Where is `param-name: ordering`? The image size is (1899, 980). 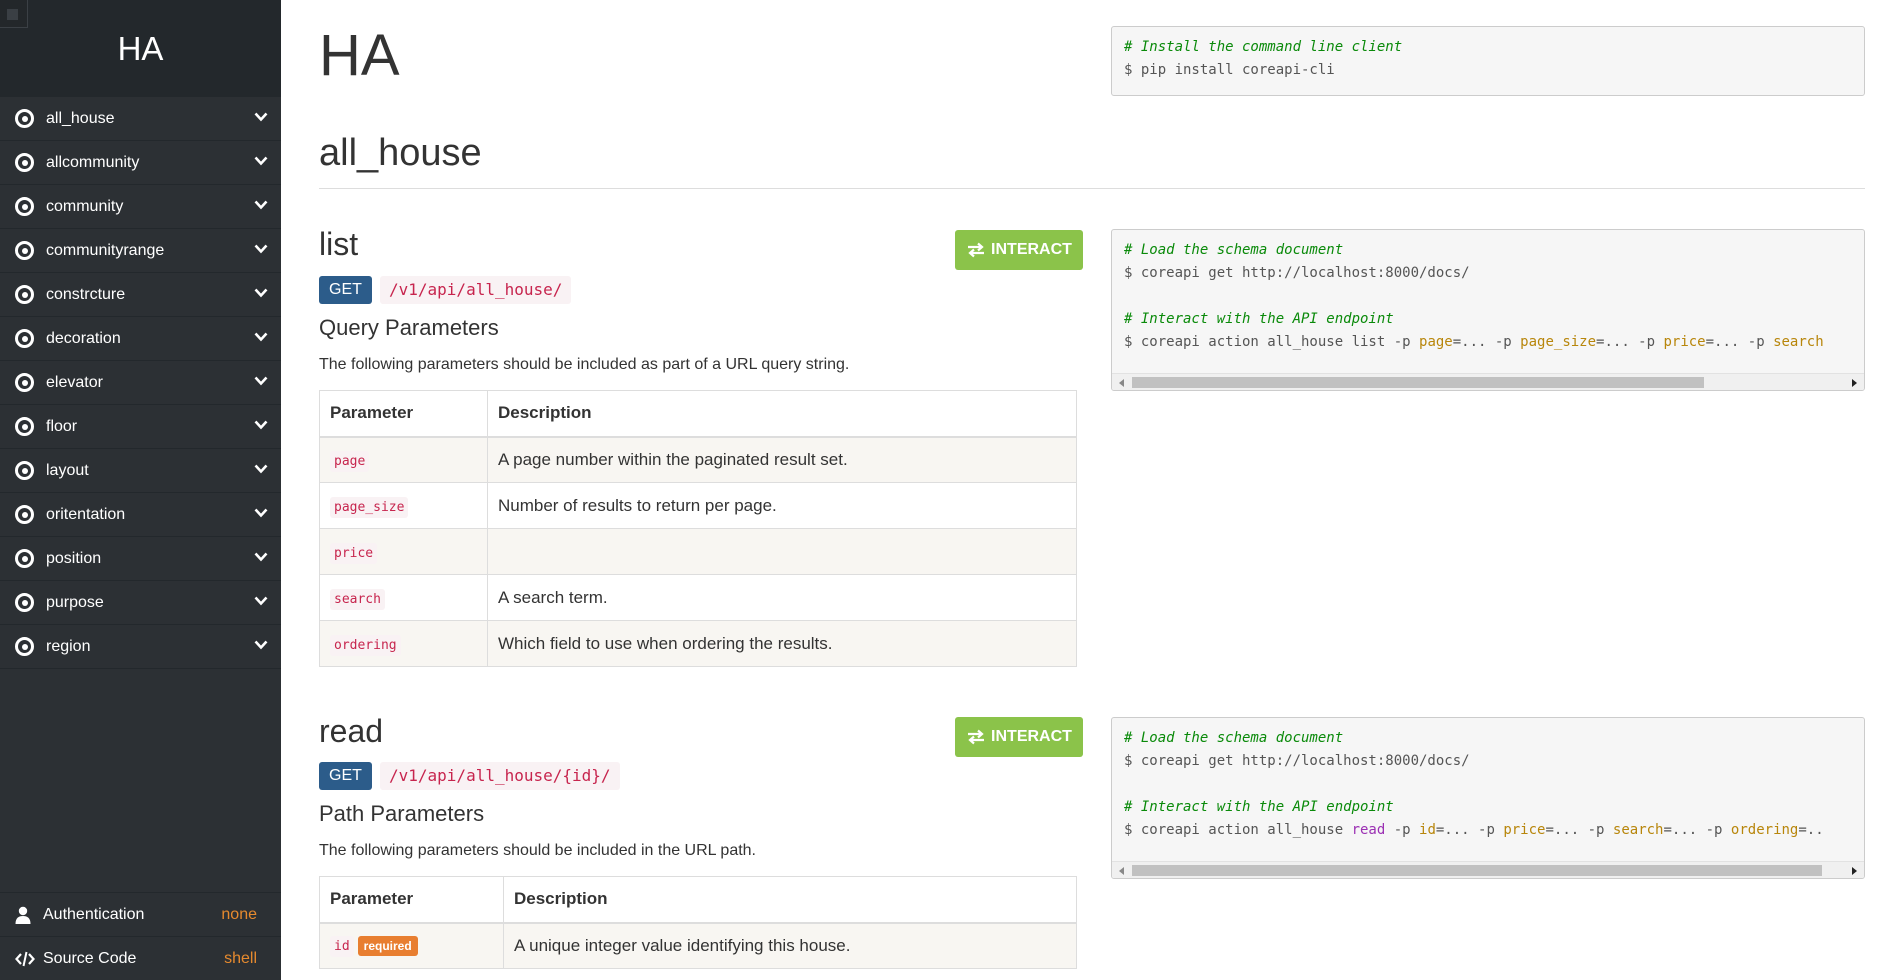 param-name: ordering is located at coordinates (365, 645).